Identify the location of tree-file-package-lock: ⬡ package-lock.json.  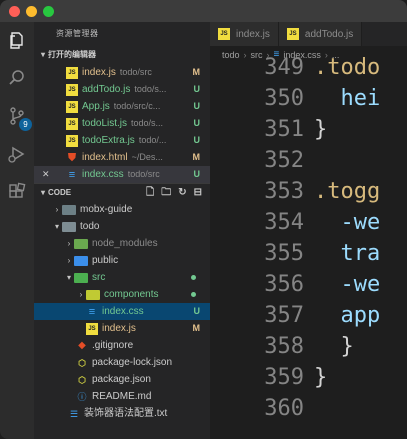
(122, 362).